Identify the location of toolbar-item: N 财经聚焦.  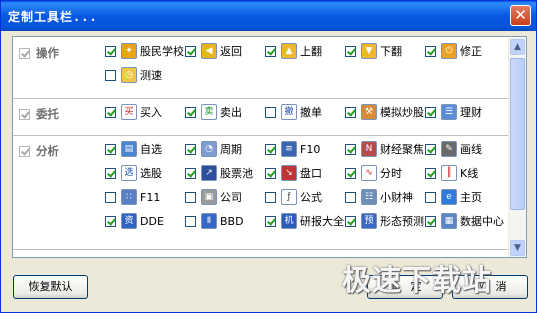
(384, 149).